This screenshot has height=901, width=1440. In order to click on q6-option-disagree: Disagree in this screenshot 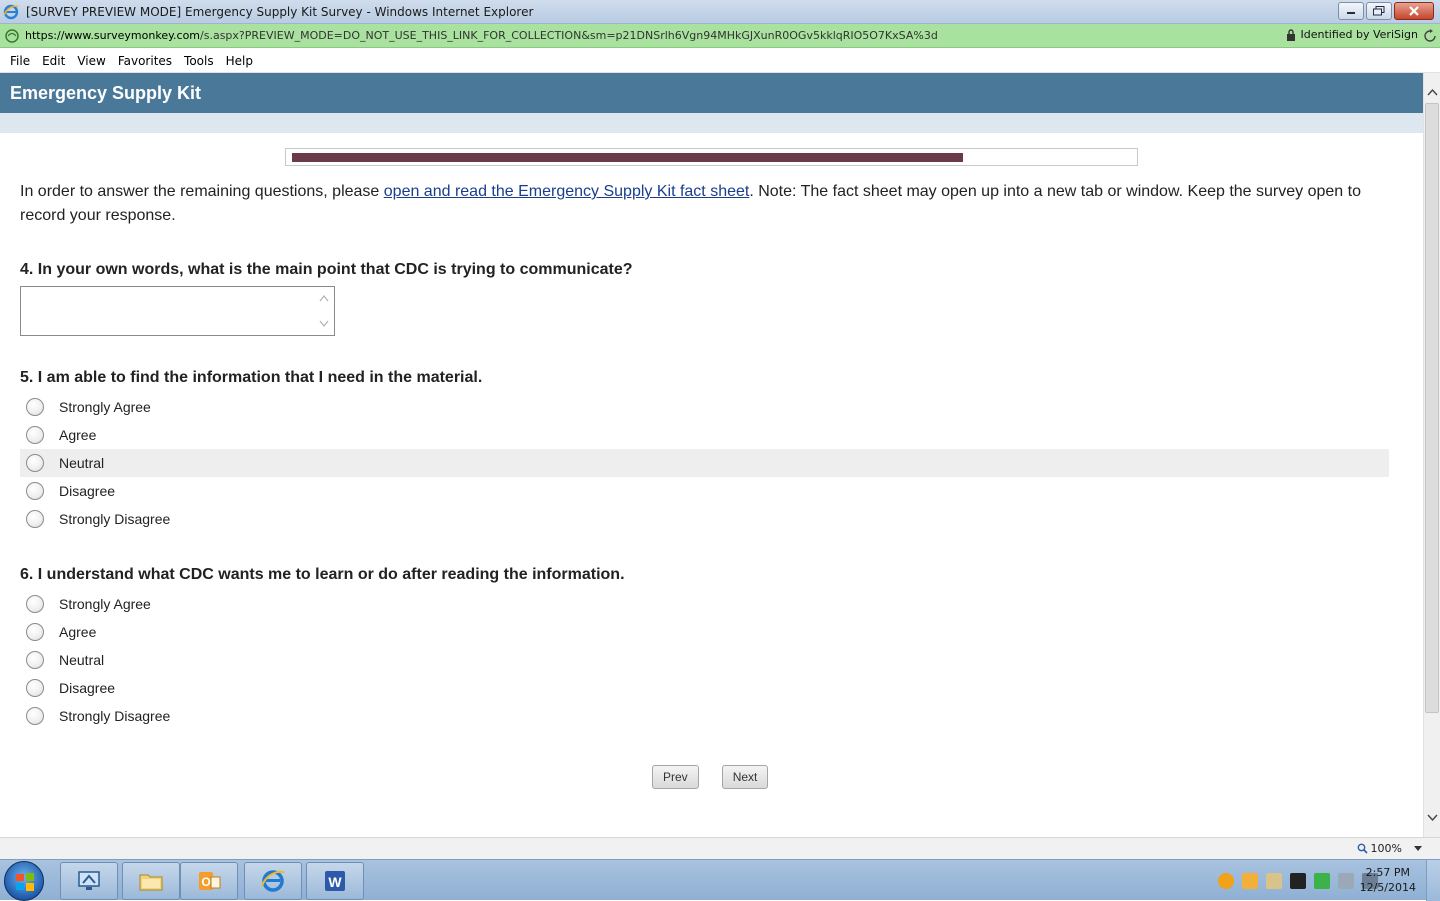, I will do `click(704, 688)`.